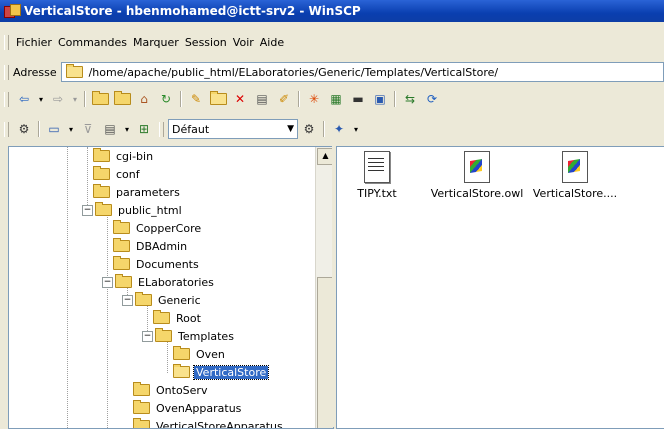 This screenshot has height=429, width=664. I want to click on winscp-app-icon, so click(12, 11).